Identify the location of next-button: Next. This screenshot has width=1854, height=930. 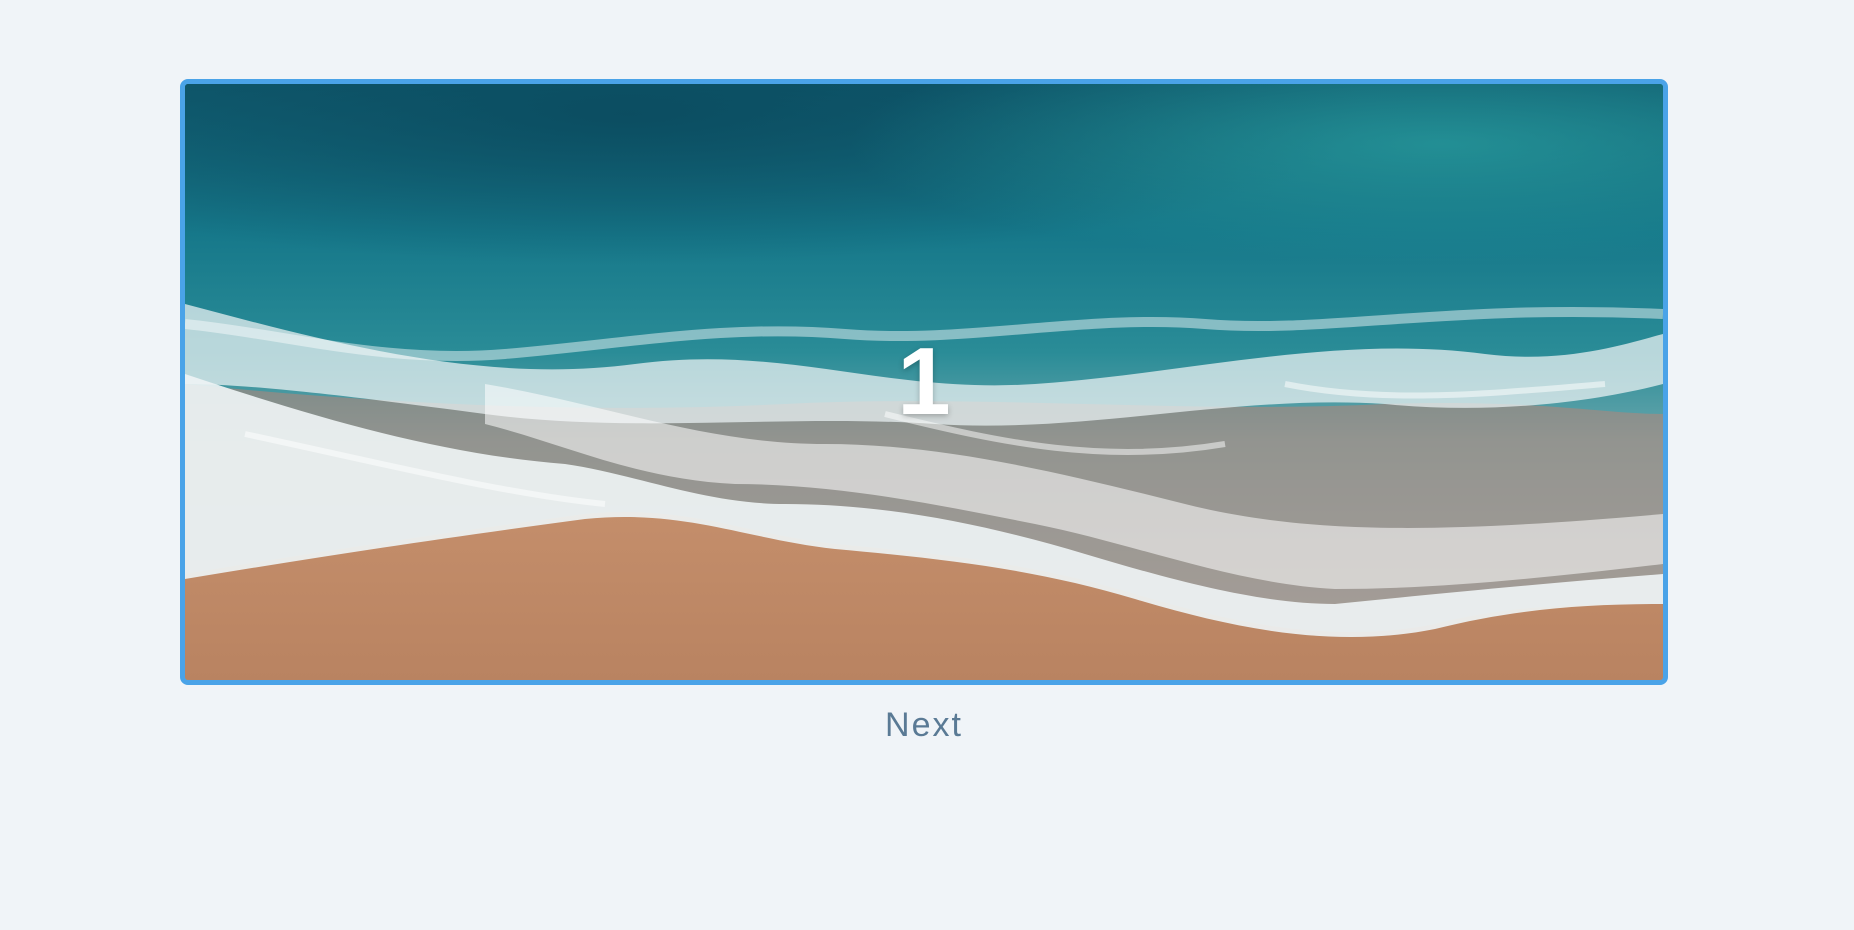
(924, 725).